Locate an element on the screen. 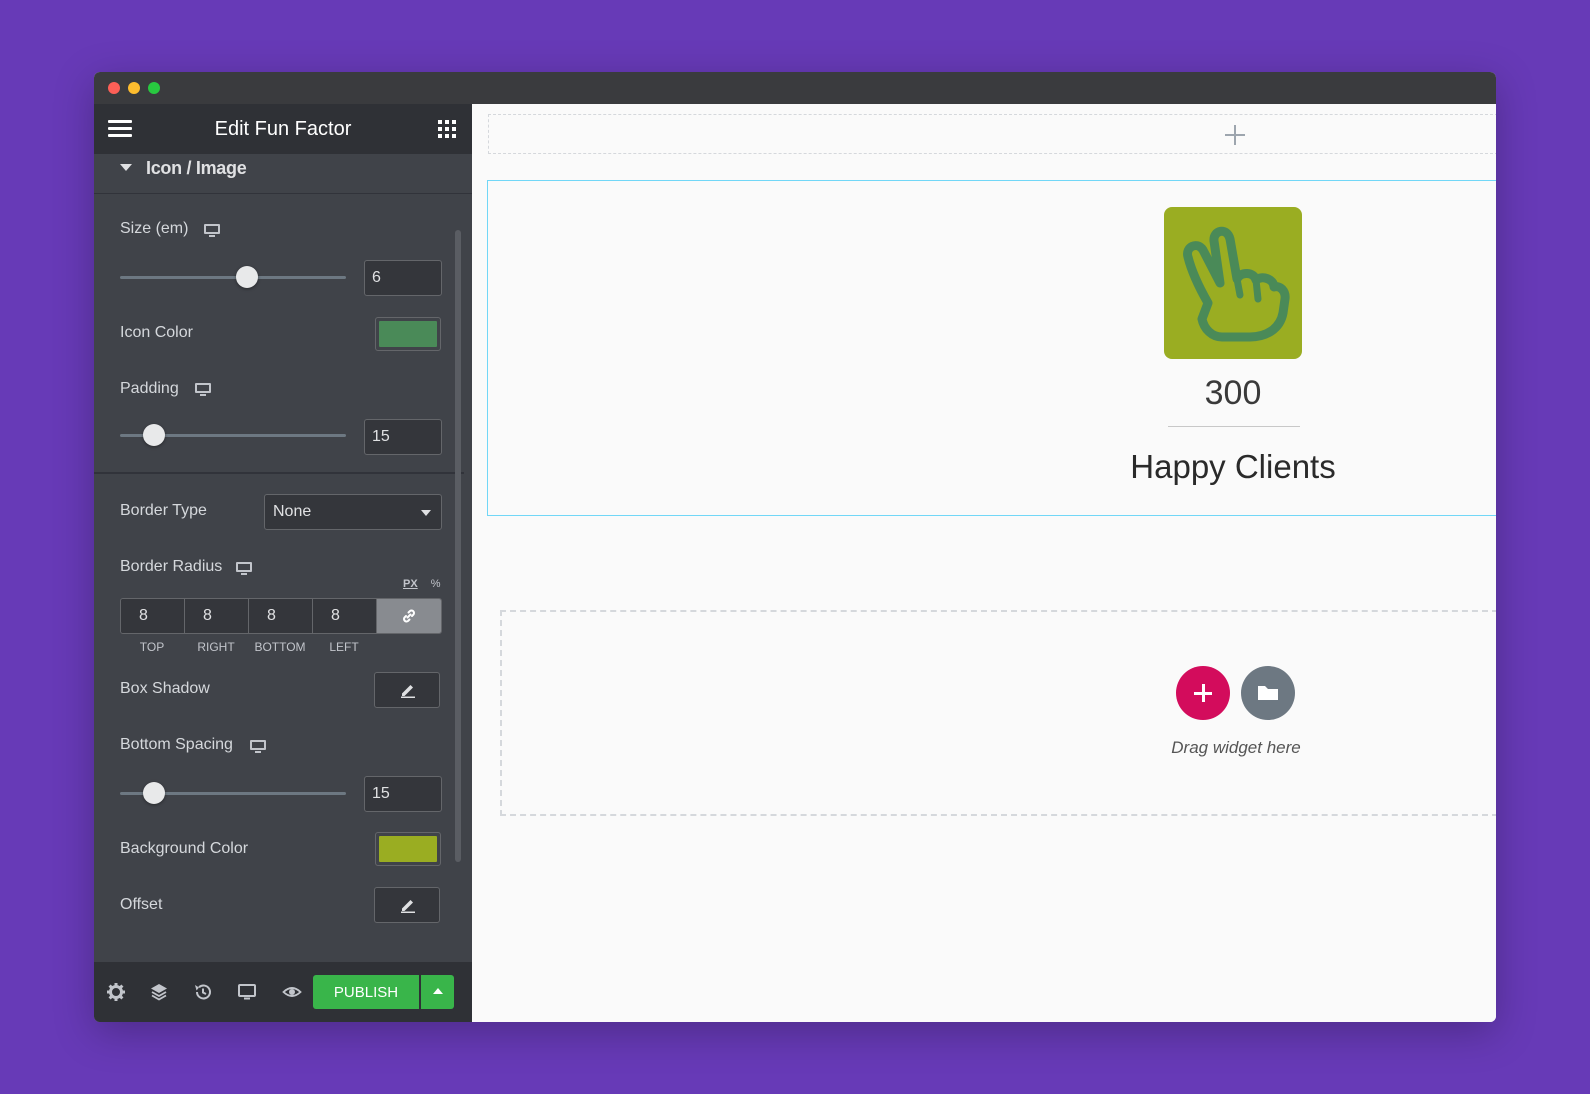 This screenshot has width=1590, height=1094. size-slider is located at coordinates (233, 277).